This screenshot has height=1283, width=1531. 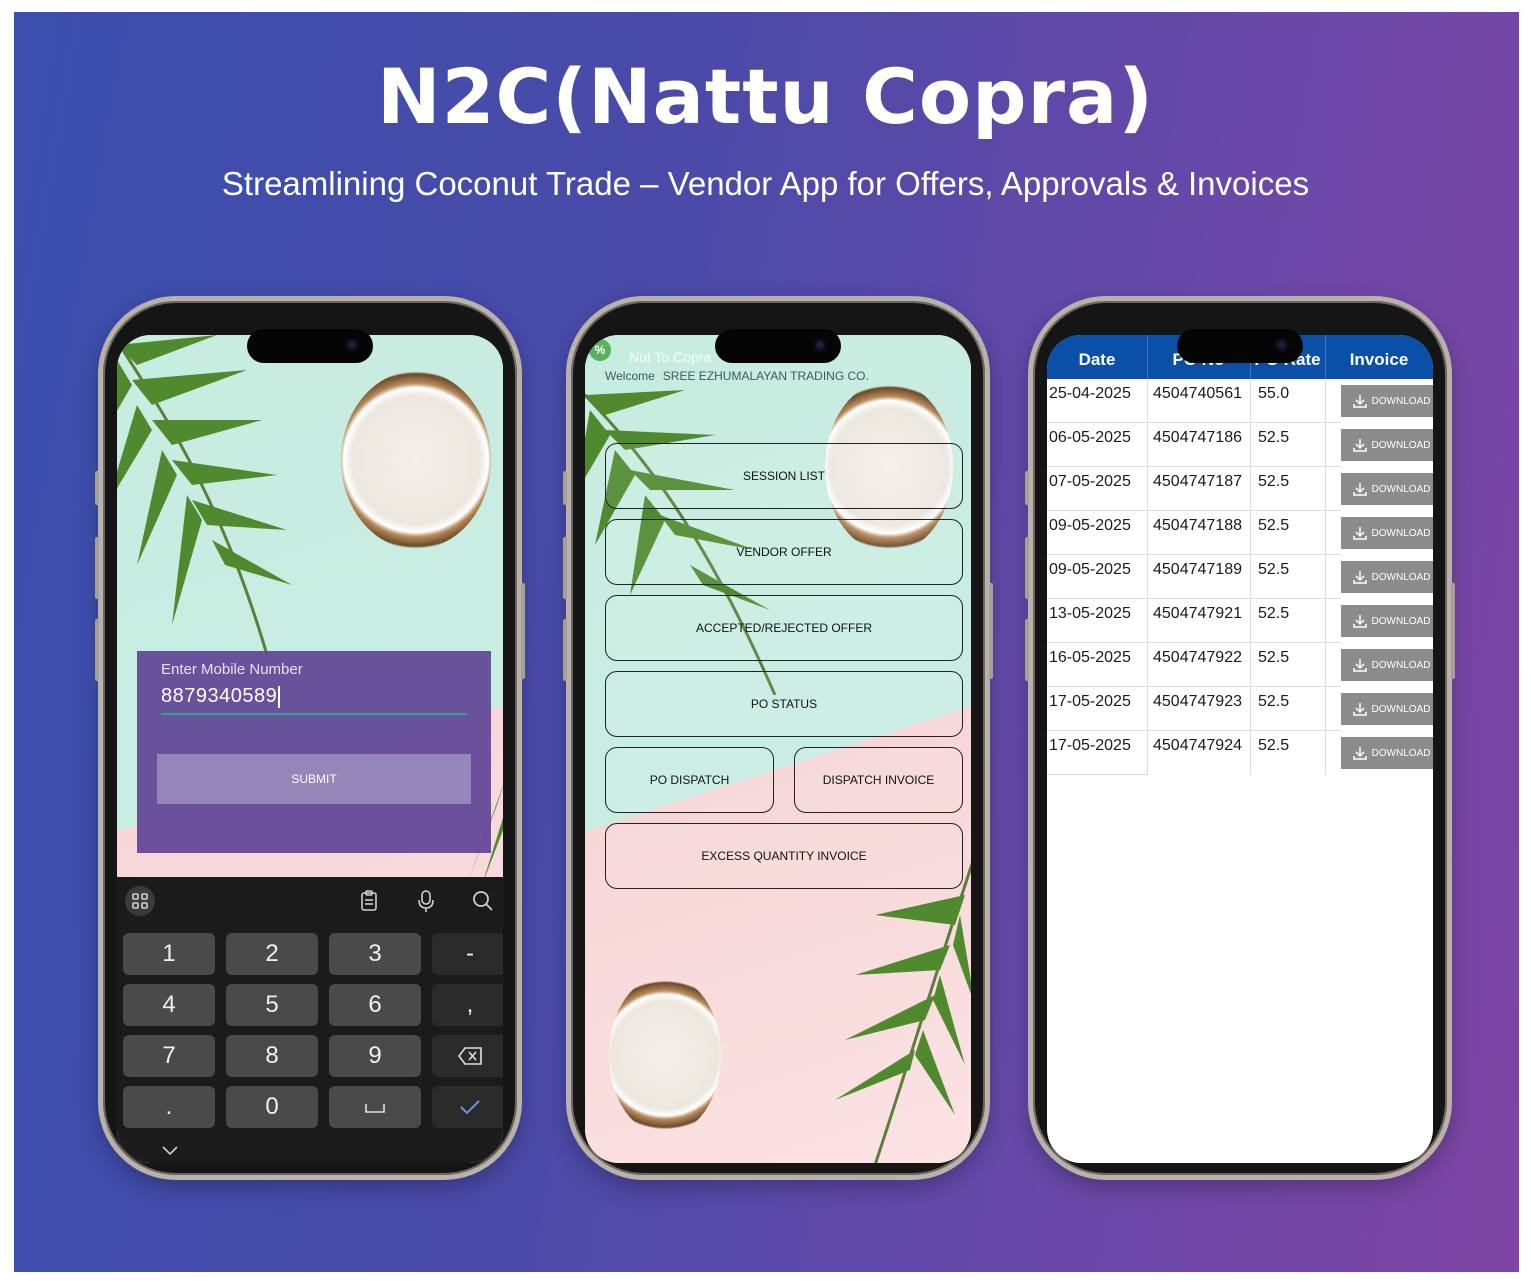 What do you see at coordinates (600, 350) in the screenshot?
I see `app-logo-icon: %` at bounding box center [600, 350].